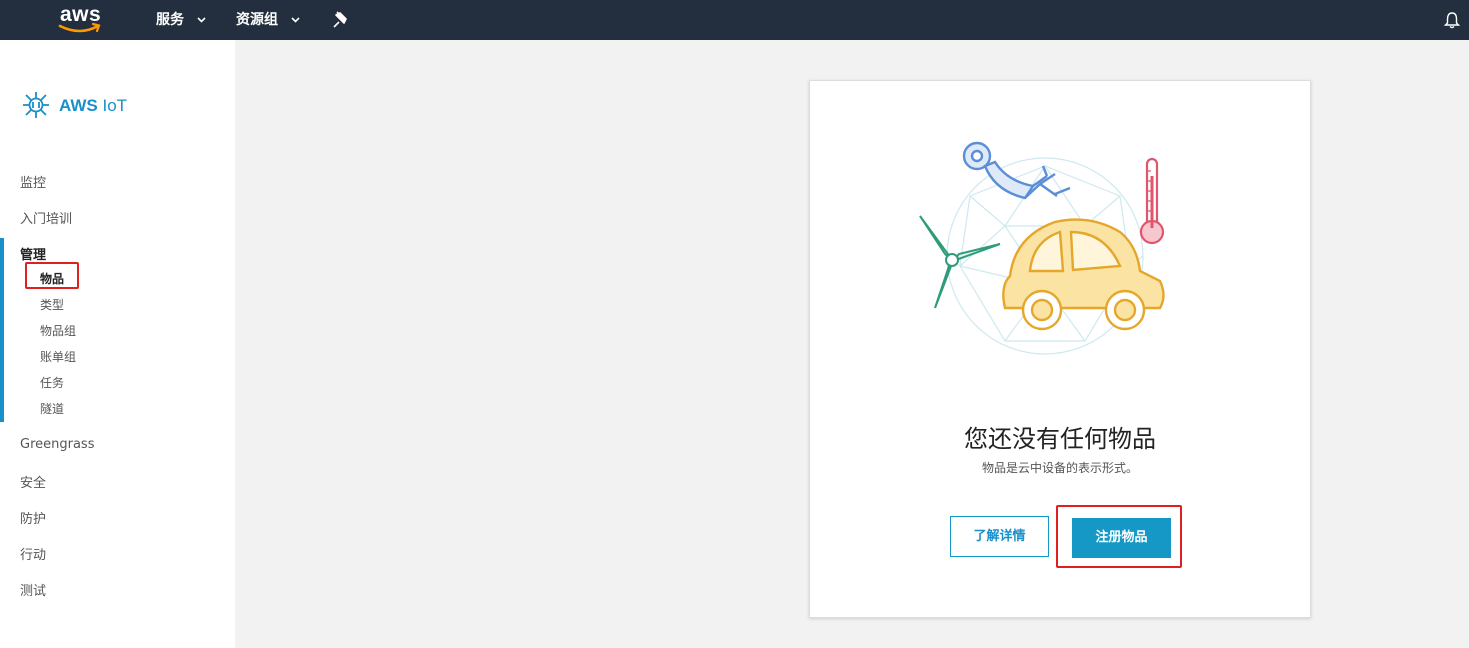 The width and height of the screenshot is (1469, 648). What do you see at coordinates (79, 27) in the screenshot?
I see `aws-smile-icon` at bounding box center [79, 27].